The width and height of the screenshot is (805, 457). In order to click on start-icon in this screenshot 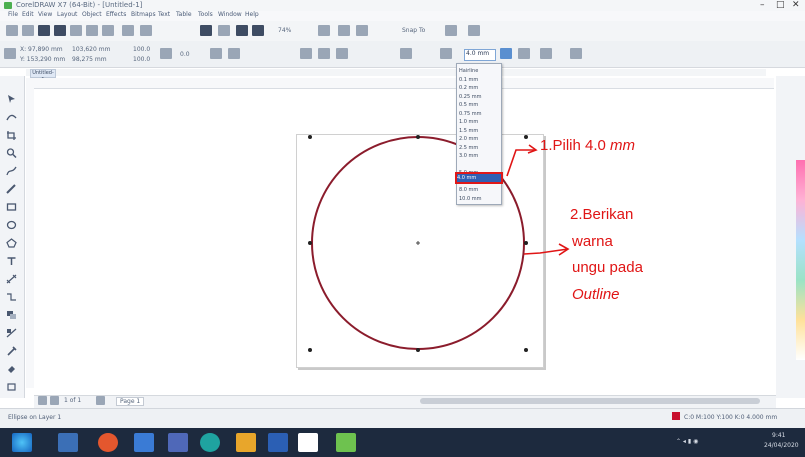, I will do `click(22, 442)`.